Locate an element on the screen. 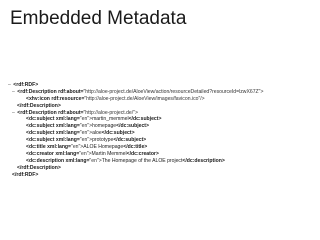 The height and width of the screenshot is (240, 320). description-text: The Homepage of the ALOE project is located at coordinates (142, 160).